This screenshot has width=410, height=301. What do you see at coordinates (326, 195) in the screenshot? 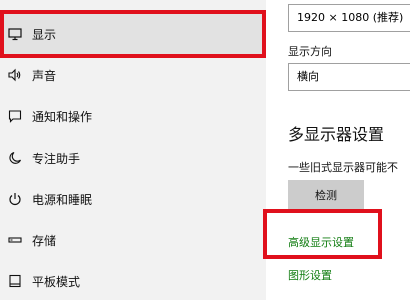
I see `detect-button: 检测` at bounding box center [326, 195].